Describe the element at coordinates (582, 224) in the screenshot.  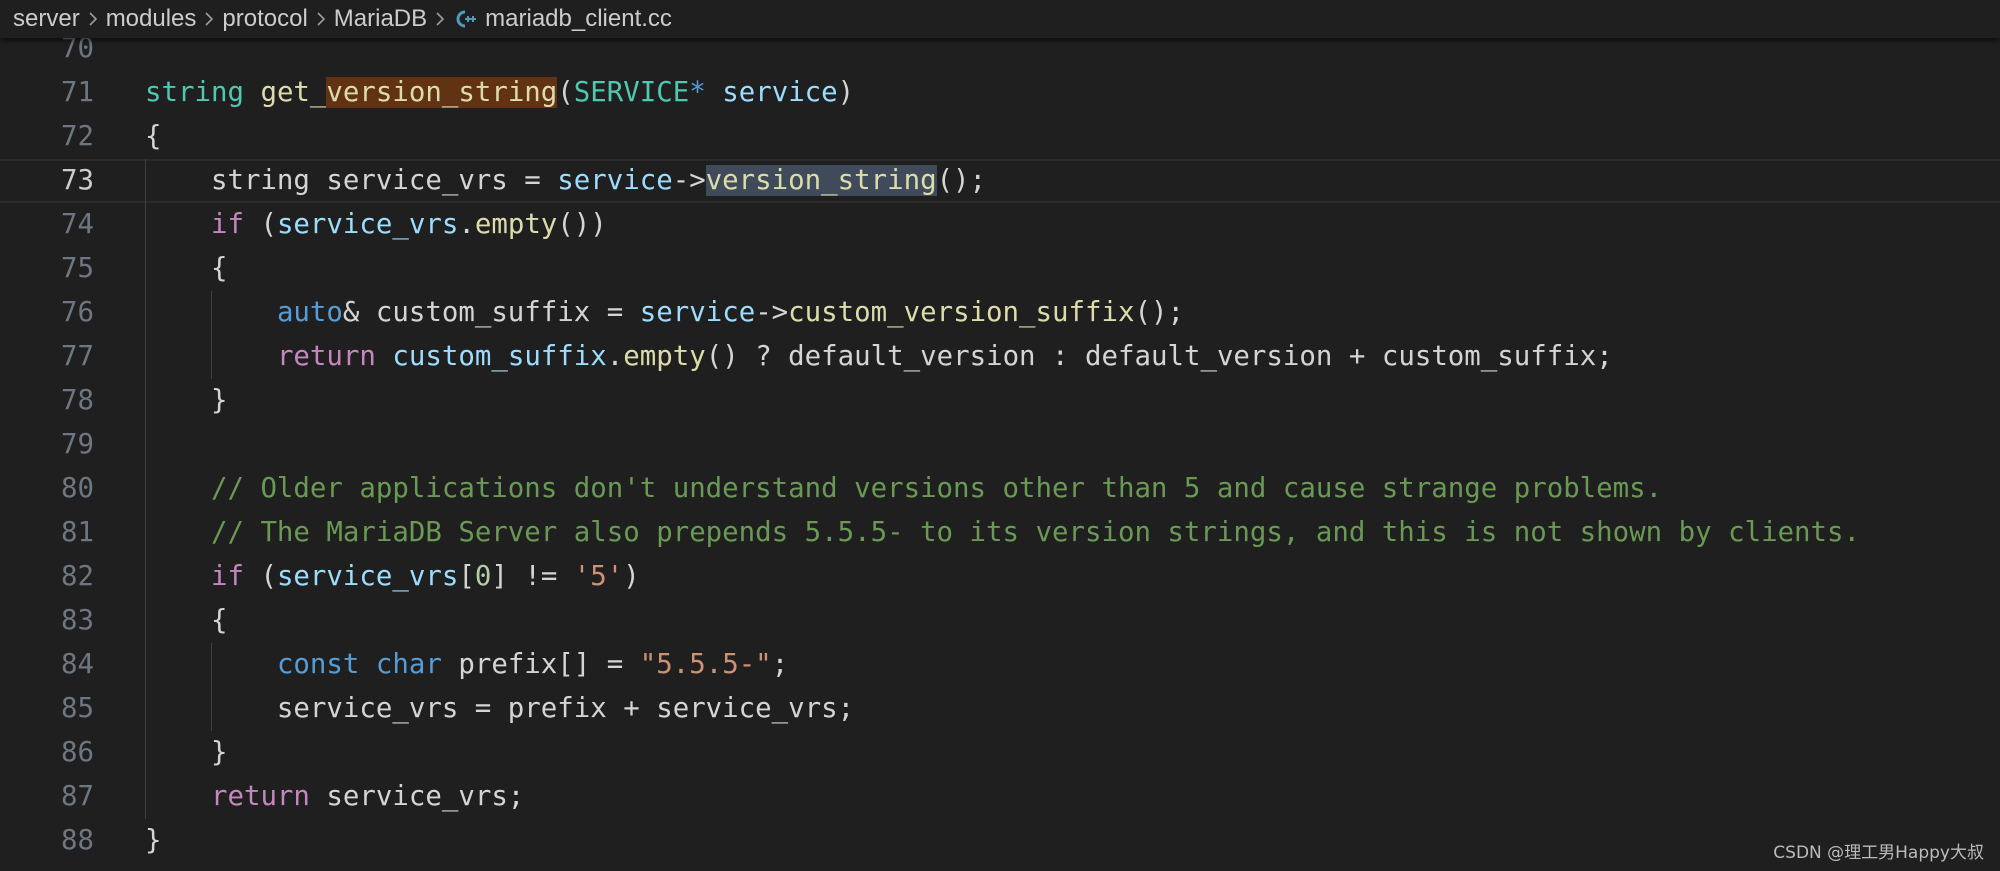
I see `code-token: ())` at that location.